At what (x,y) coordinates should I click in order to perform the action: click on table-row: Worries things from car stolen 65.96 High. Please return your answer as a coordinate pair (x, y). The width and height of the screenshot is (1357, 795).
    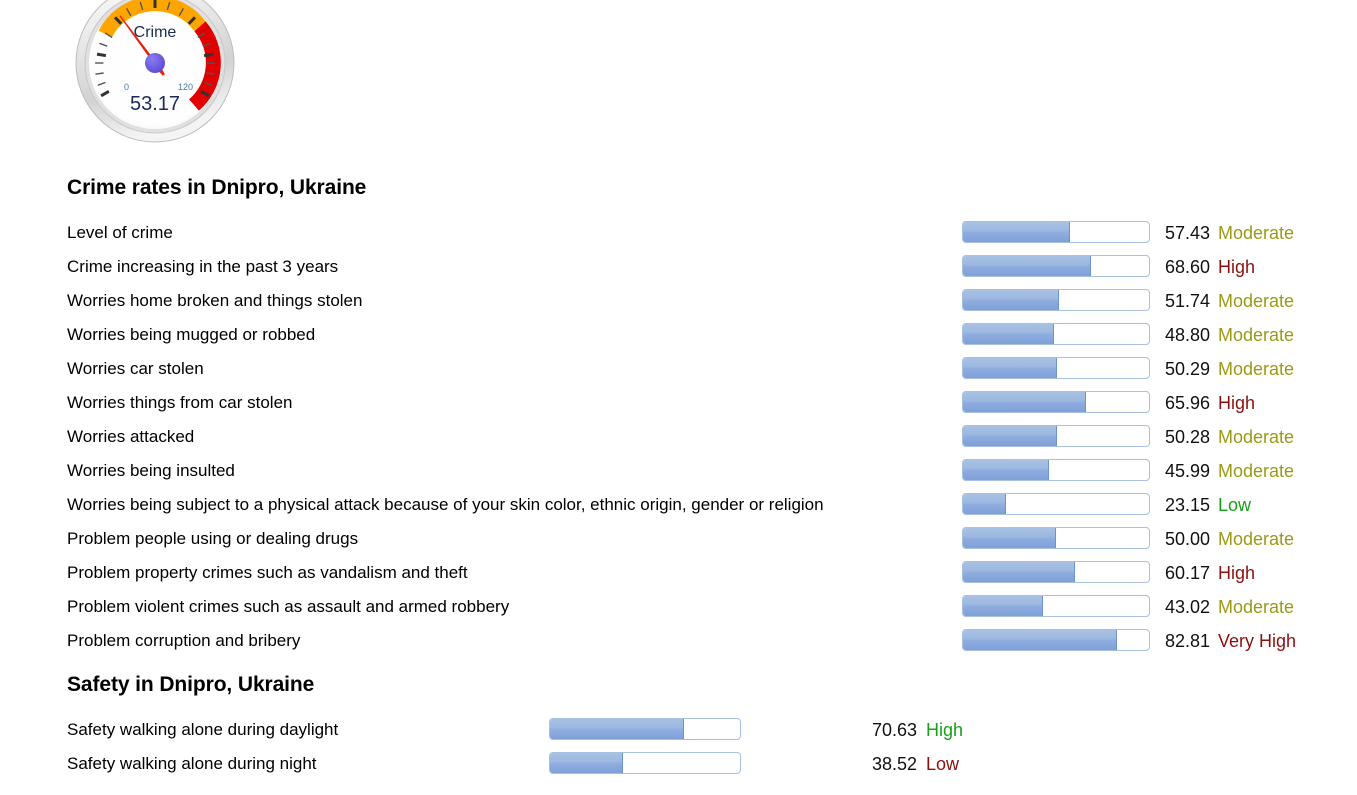
    Looking at the image, I should click on (709, 405).